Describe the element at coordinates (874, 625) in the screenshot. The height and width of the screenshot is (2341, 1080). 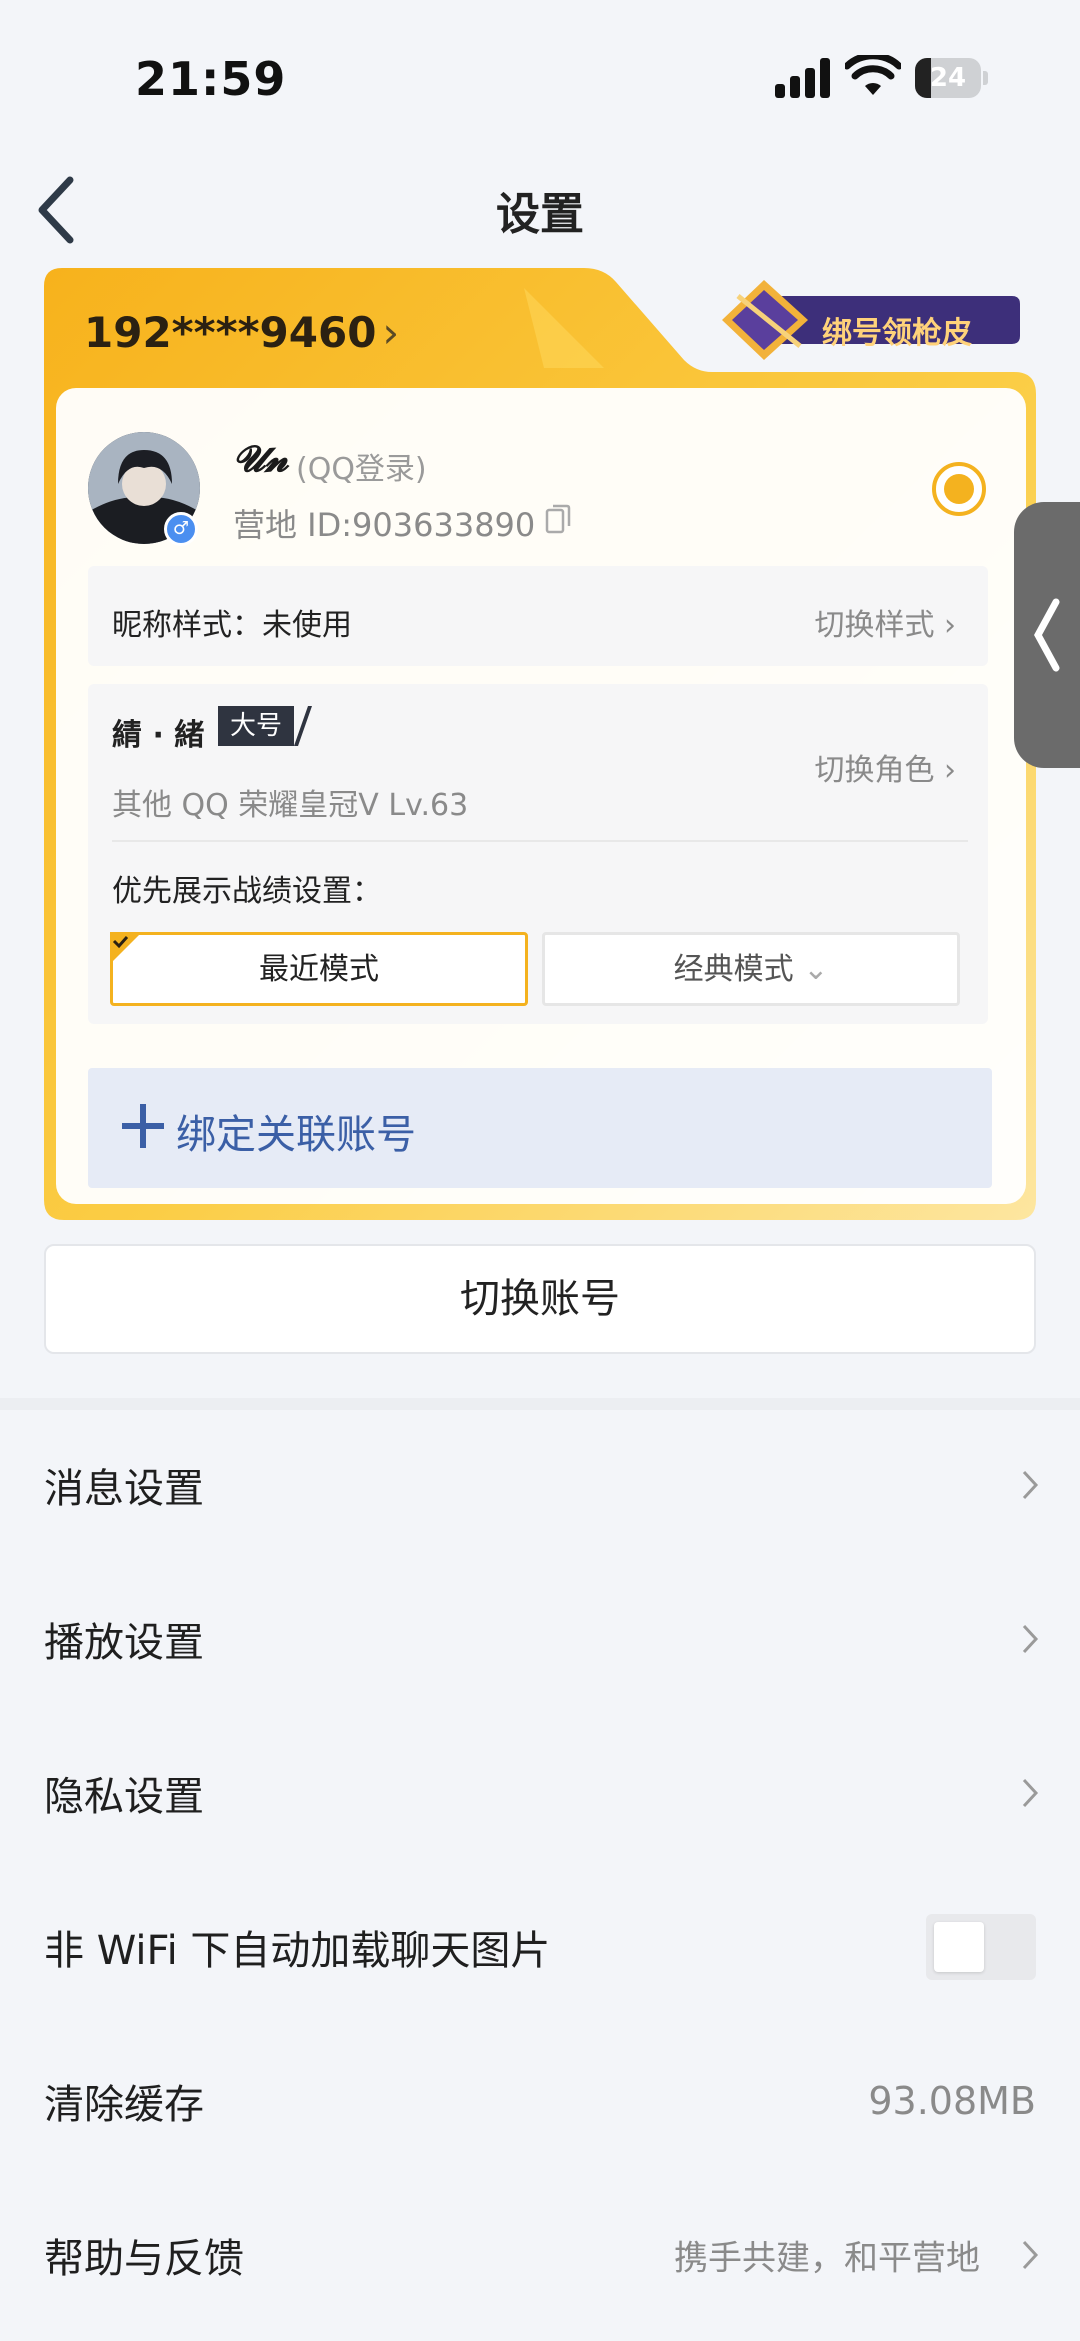
I see `switch-style-text: 切换样式` at that location.